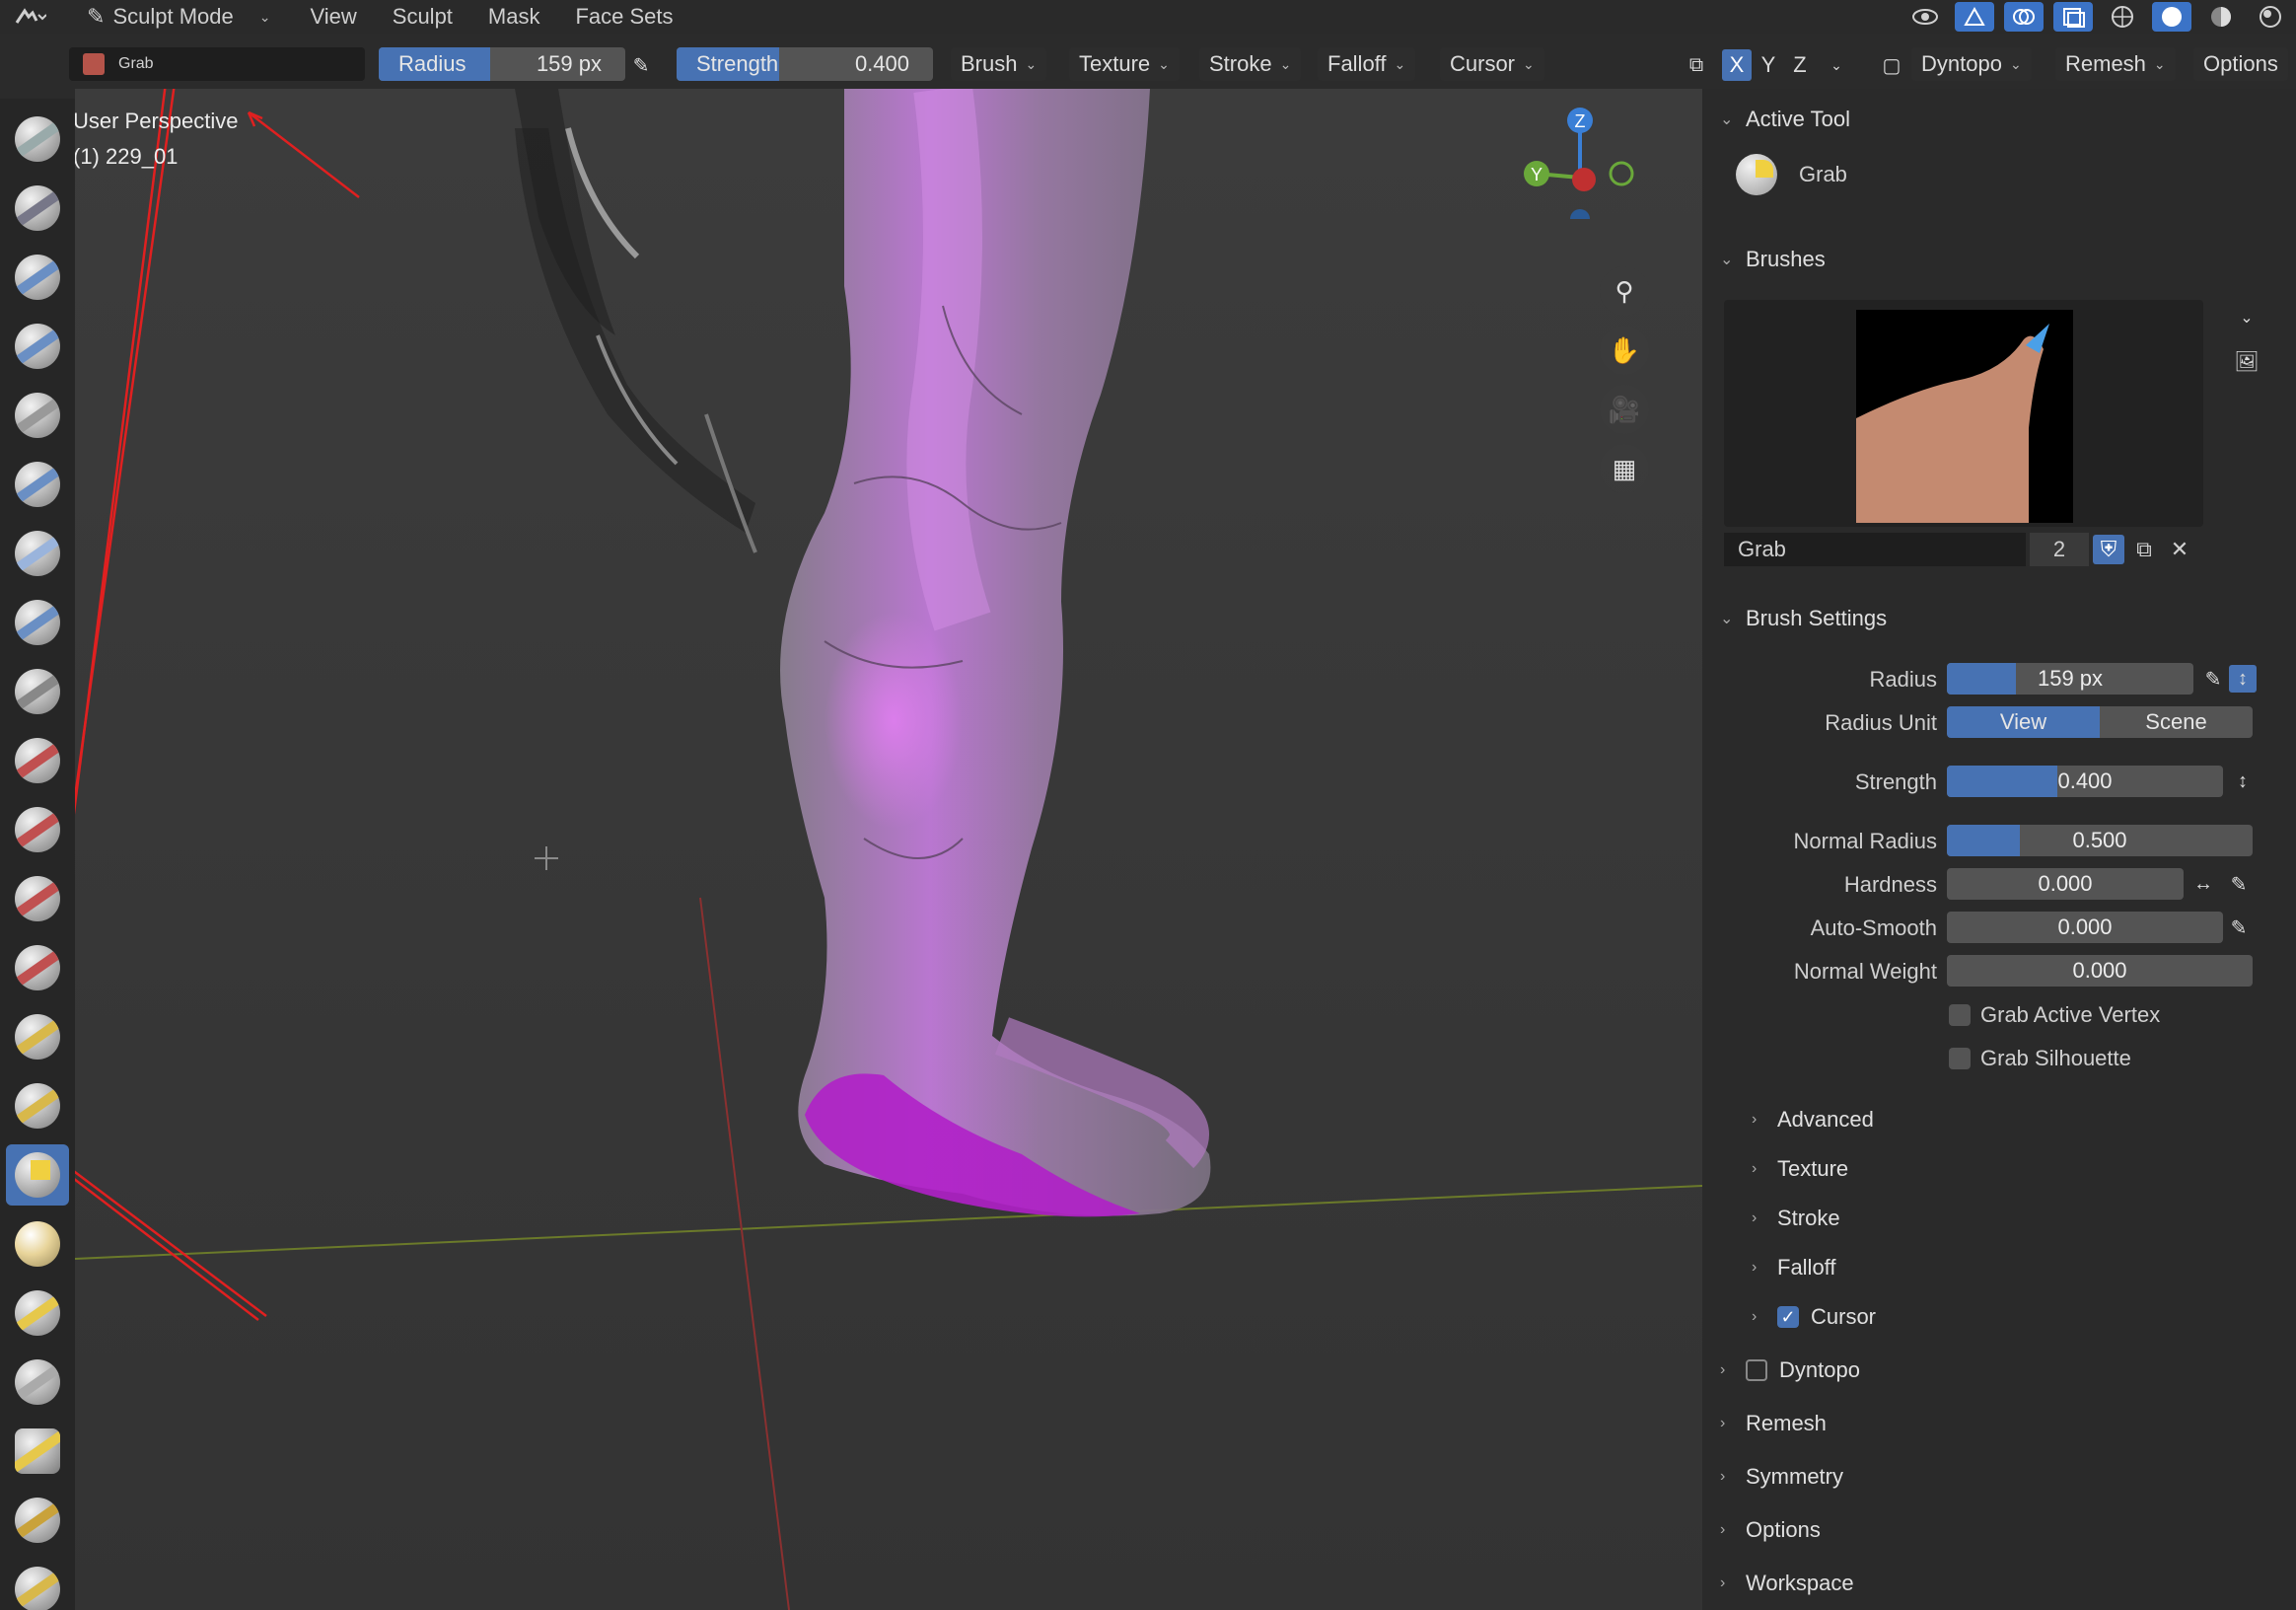  I want to click on grab-silhouette-checkbox, so click(1960, 1058).